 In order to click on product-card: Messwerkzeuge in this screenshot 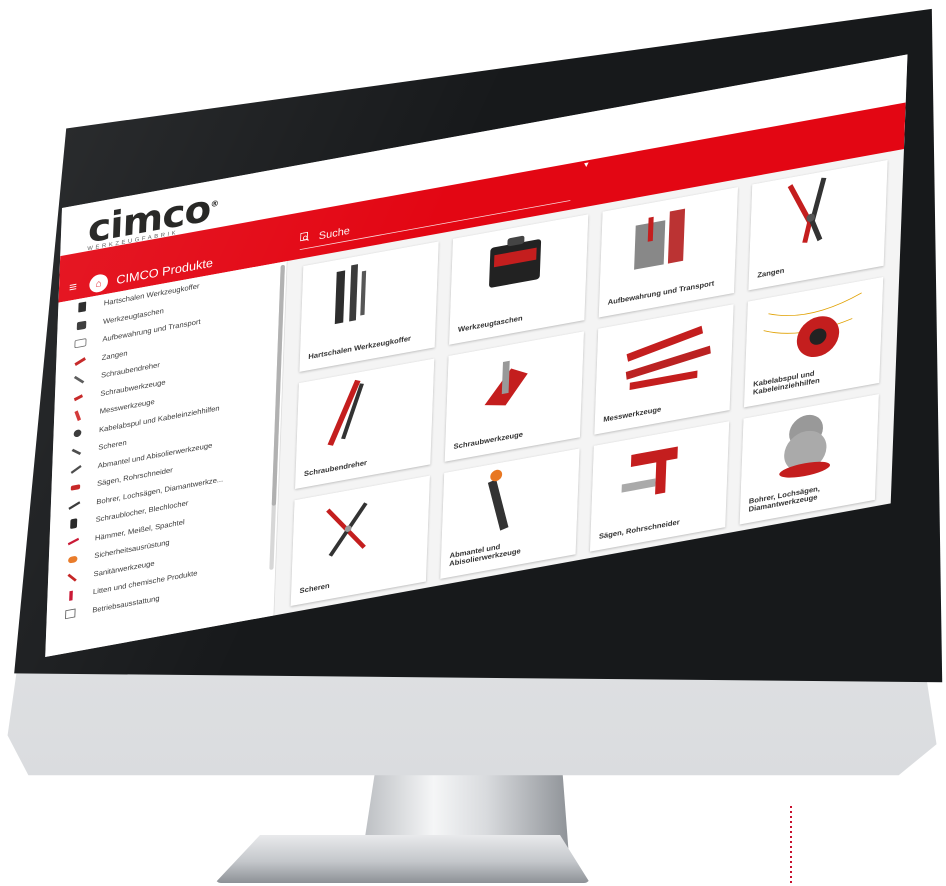, I will do `click(664, 369)`.